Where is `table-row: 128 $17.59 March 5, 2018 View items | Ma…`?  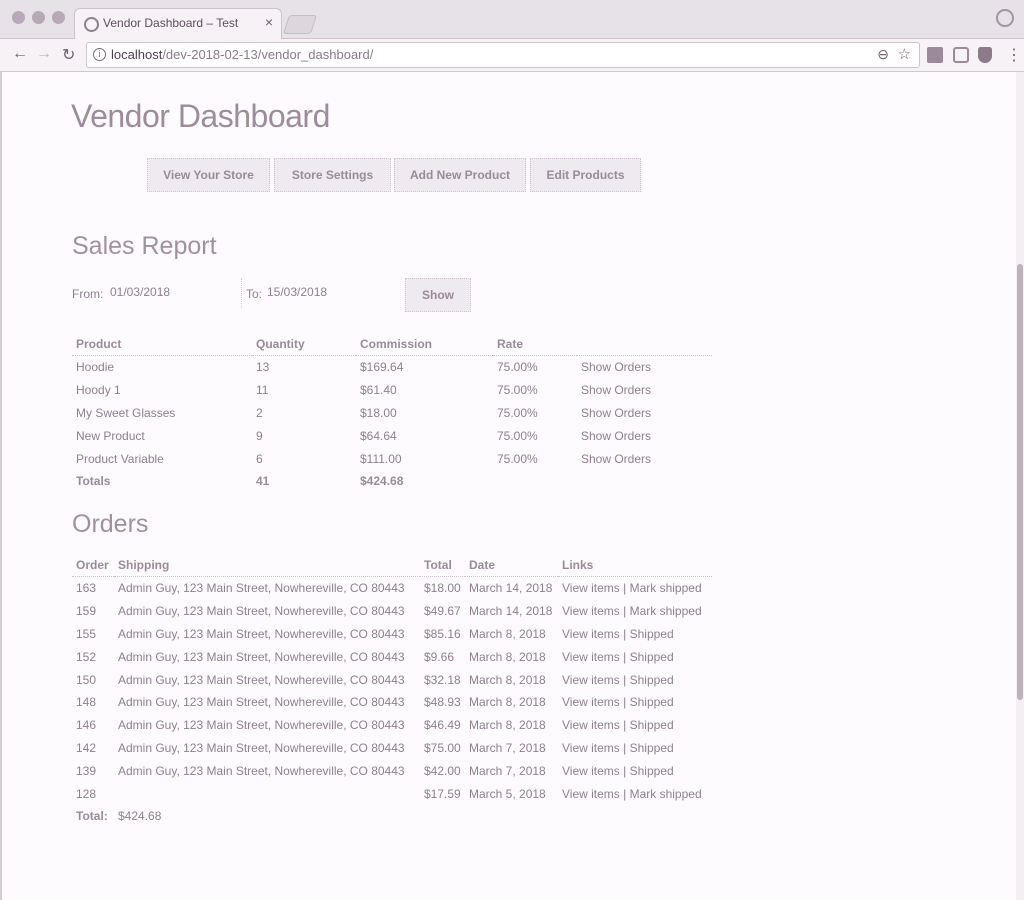 table-row: 128 $17.59 March 5, 2018 View items | Ma… is located at coordinates (392, 793).